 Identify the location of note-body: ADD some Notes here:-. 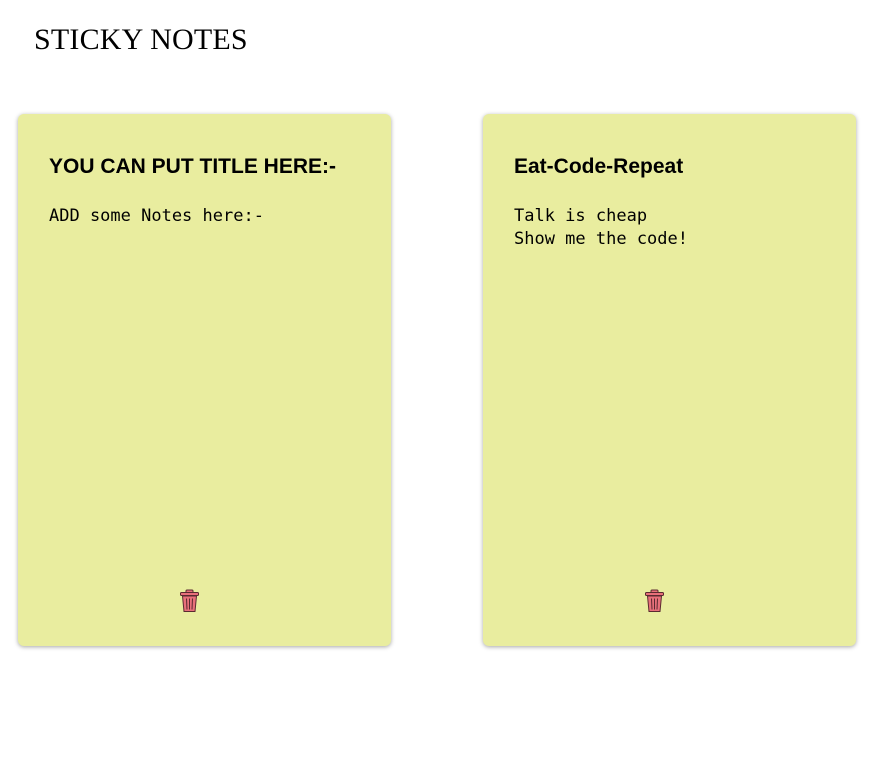
(156, 216).